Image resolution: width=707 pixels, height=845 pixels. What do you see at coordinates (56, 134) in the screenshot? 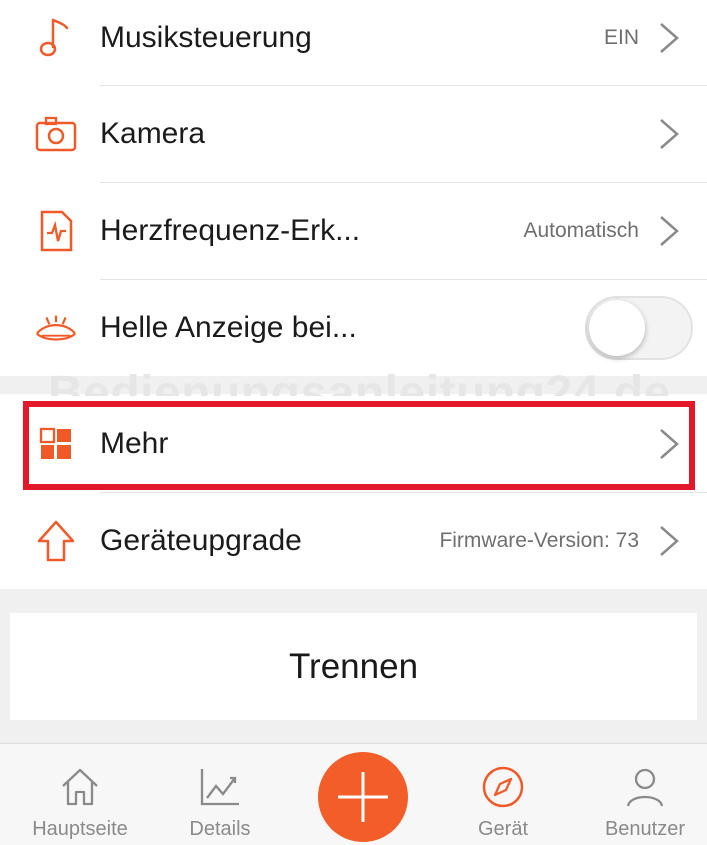
I see `camera-icon` at bounding box center [56, 134].